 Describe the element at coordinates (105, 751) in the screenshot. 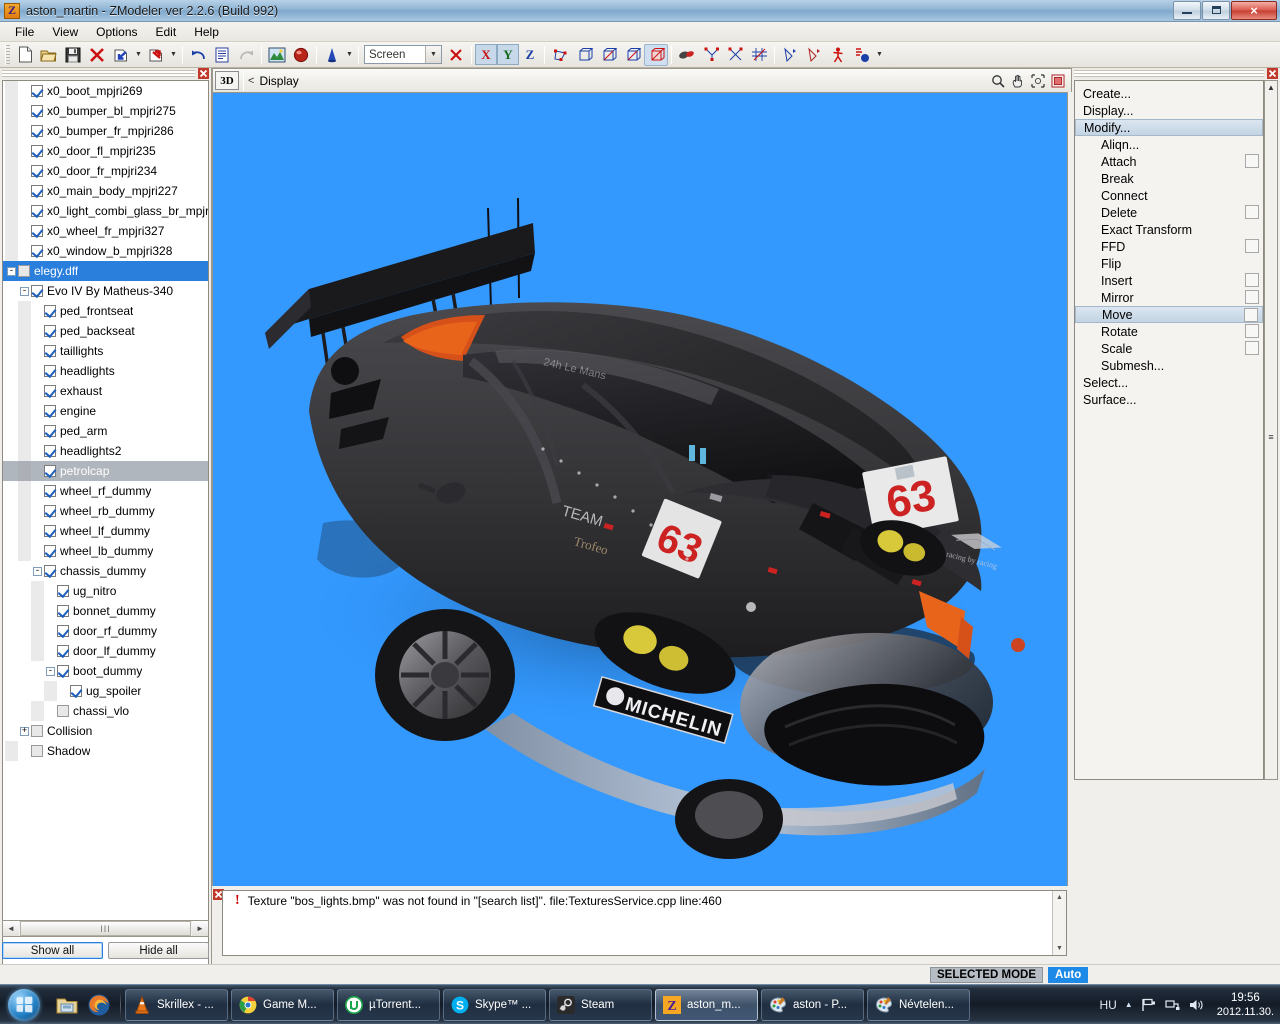

I see `tree-item: Shadow` at that location.